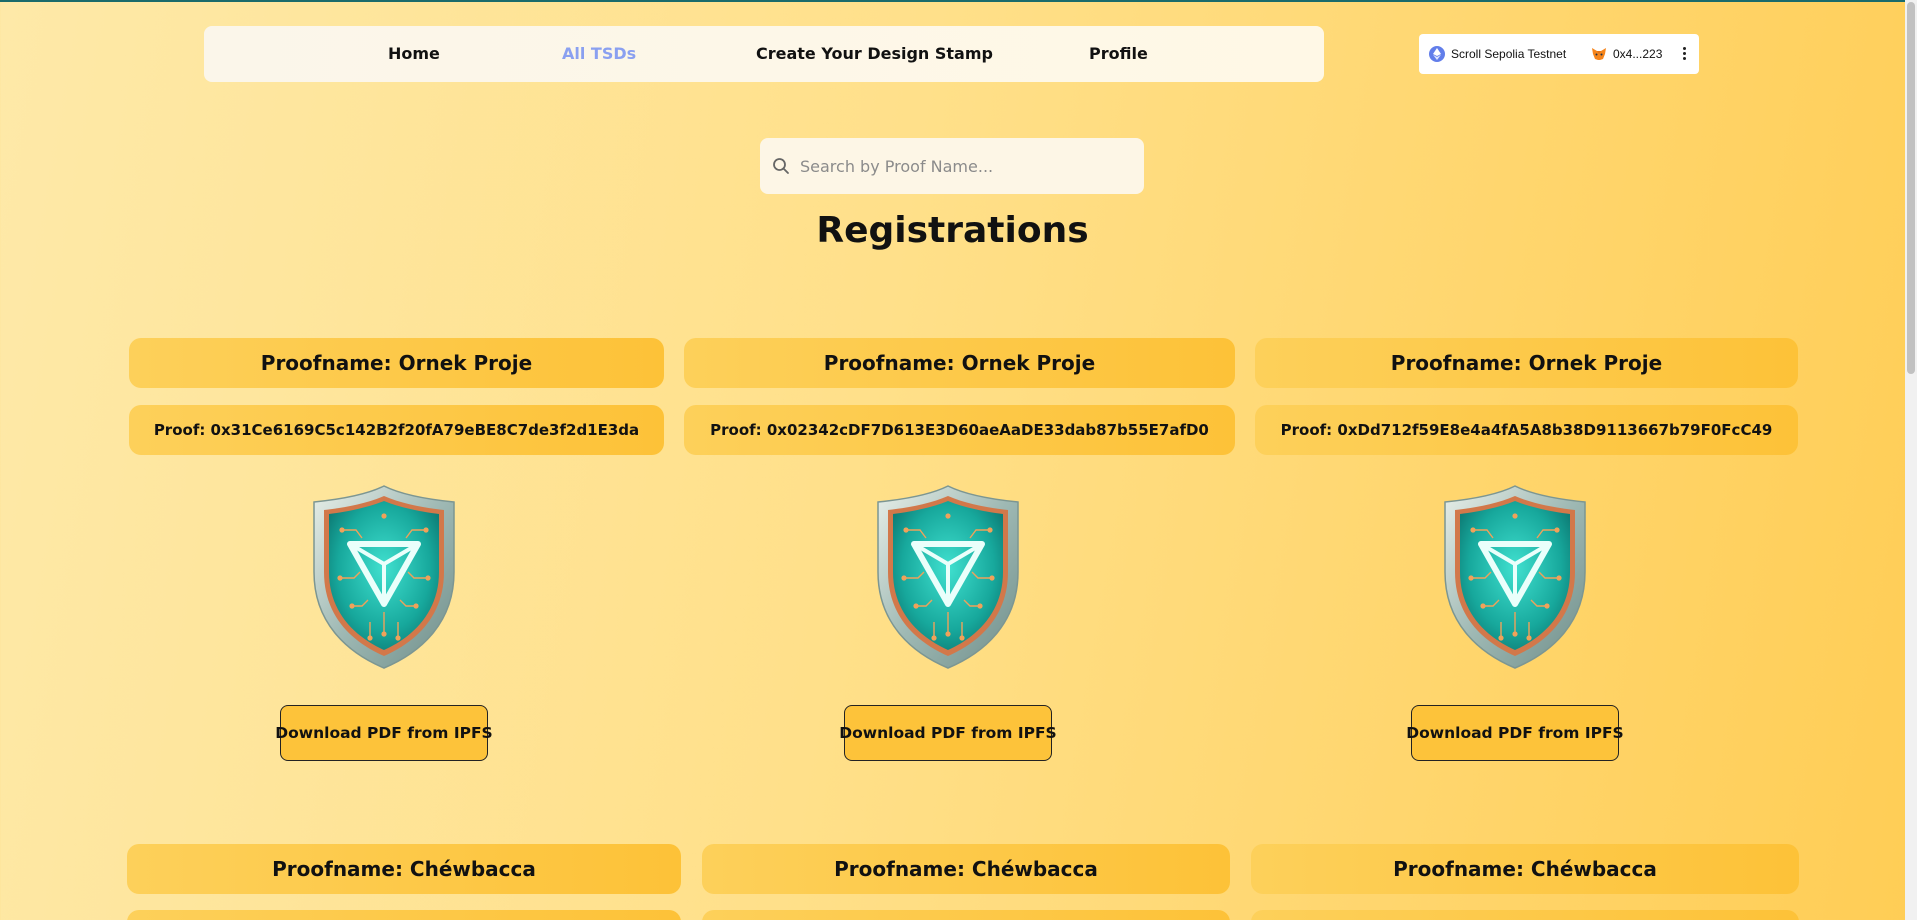 This screenshot has width=1917, height=920. I want to click on card-2-shield-image, so click(948, 577).